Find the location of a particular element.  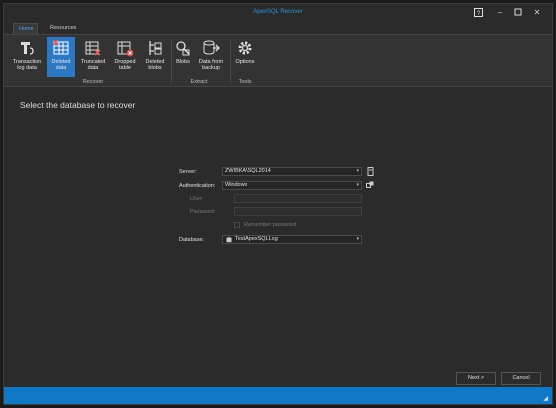

next-button: Next > is located at coordinates (476, 378).